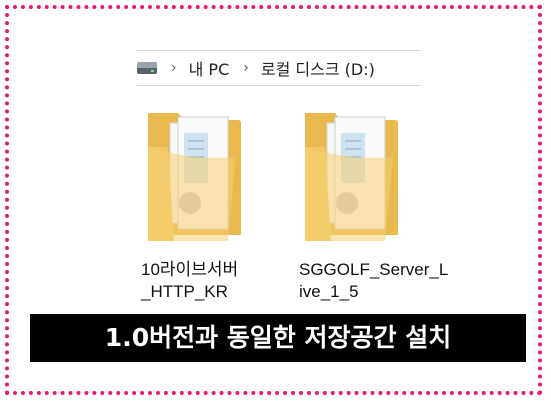 The image size is (551, 404). What do you see at coordinates (147, 68) in the screenshot?
I see `drive-icon` at bounding box center [147, 68].